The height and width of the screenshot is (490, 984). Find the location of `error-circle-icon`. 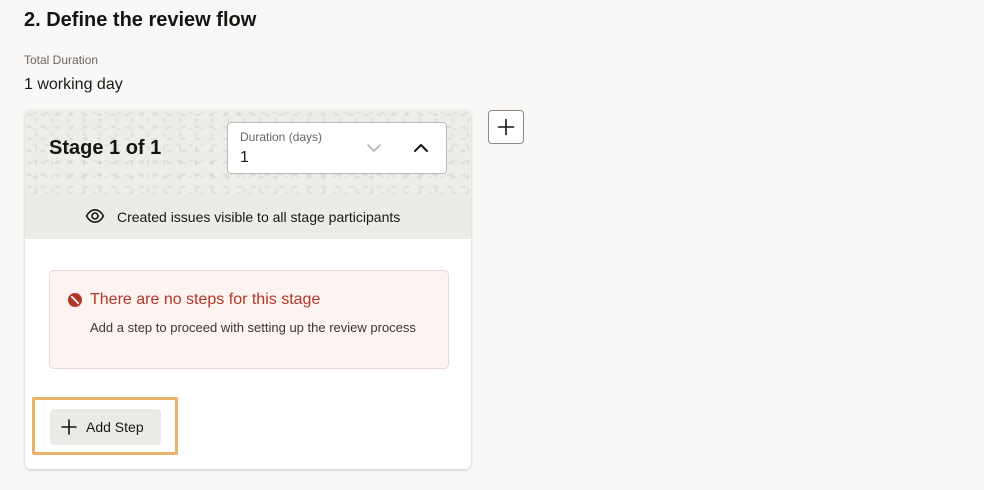

error-circle-icon is located at coordinates (75, 300).